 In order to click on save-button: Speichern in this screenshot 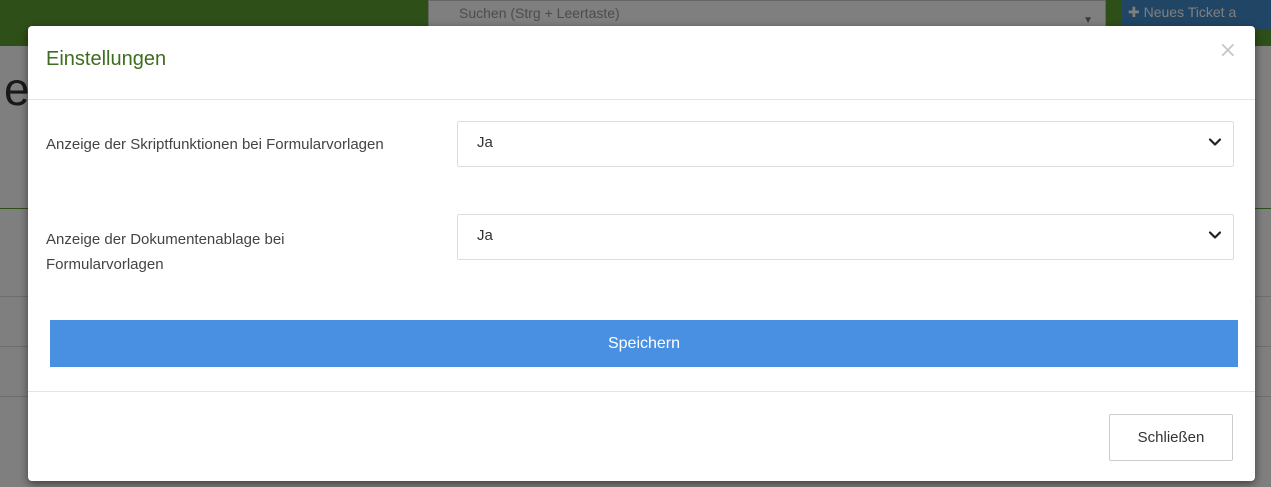, I will do `click(644, 343)`.